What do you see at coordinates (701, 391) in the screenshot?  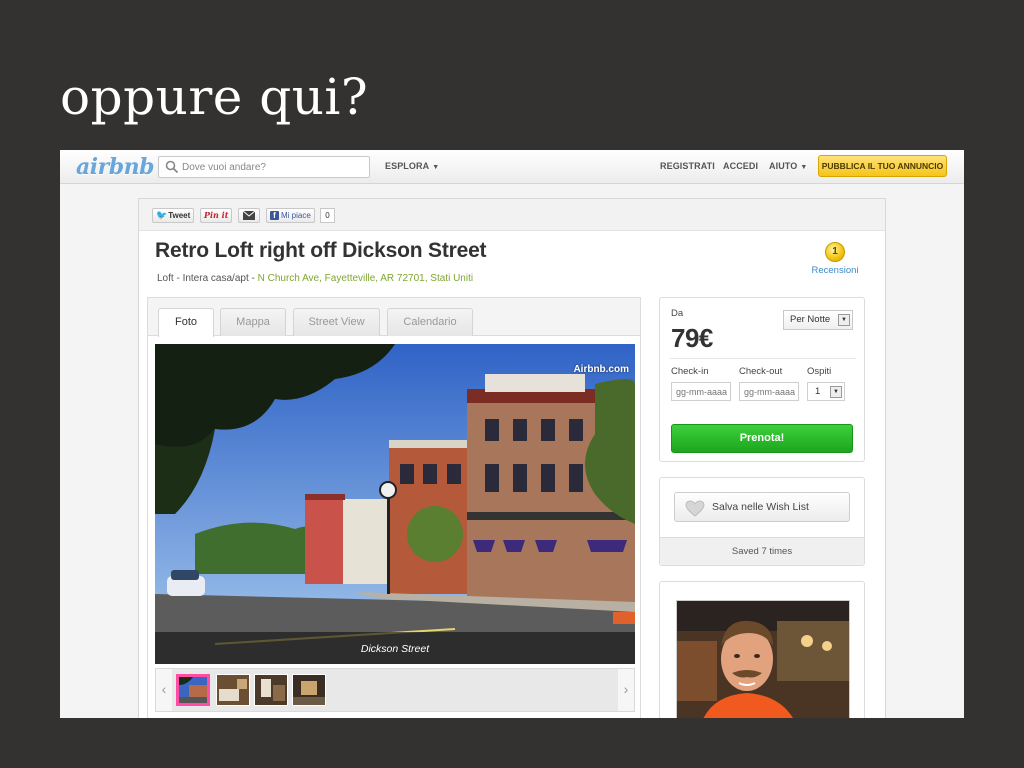 I see `checkin-input` at bounding box center [701, 391].